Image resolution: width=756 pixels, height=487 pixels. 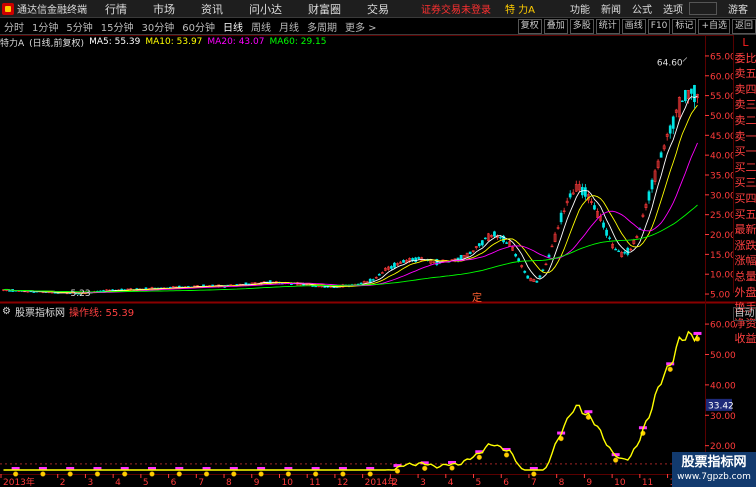 I want to click on auto-scale-button: 自动, so click(x=744, y=314).